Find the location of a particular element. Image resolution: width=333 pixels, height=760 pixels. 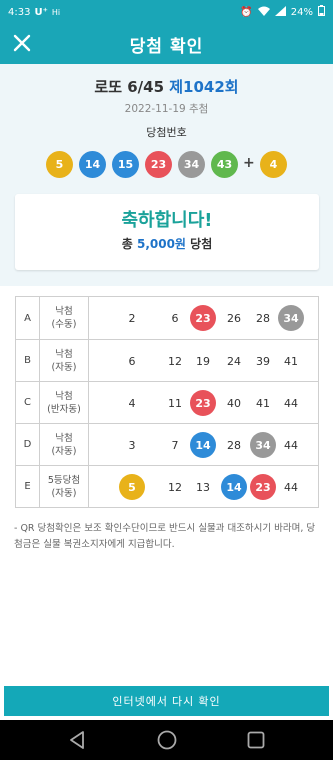

row-result-type: 낙첨 (수동) is located at coordinates (64, 318).